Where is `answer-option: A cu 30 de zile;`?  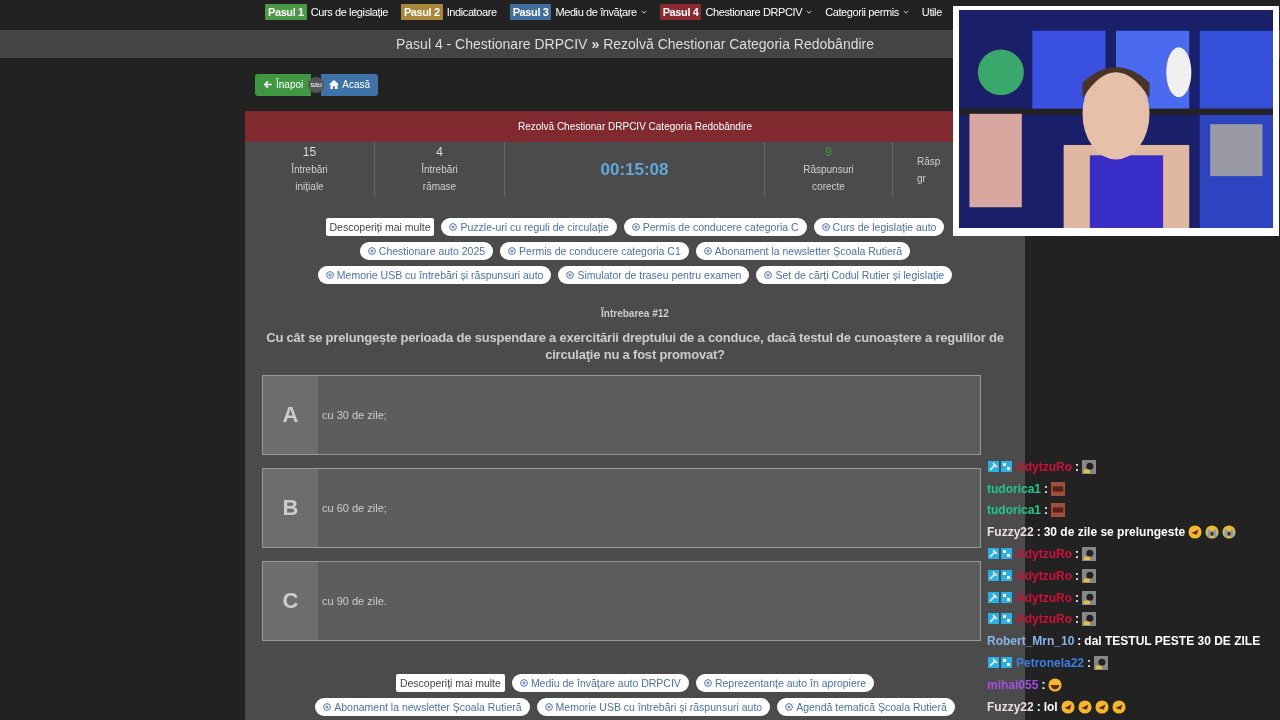 answer-option: A cu 30 de zile; is located at coordinates (621, 415).